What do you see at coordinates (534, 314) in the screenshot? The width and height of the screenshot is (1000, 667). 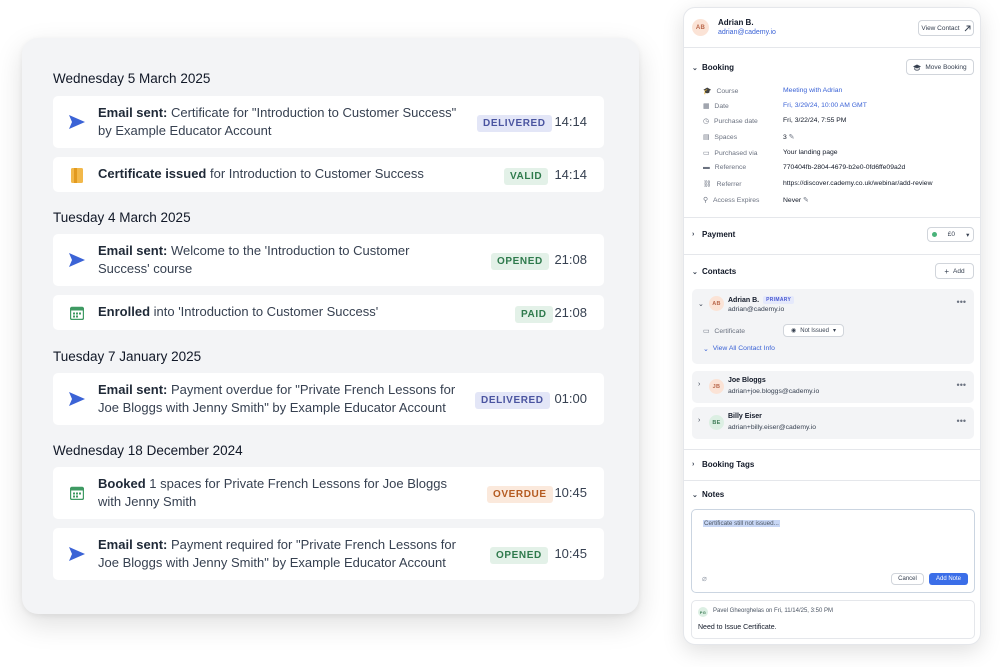 I see `status-badge: PAID` at bounding box center [534, 314].